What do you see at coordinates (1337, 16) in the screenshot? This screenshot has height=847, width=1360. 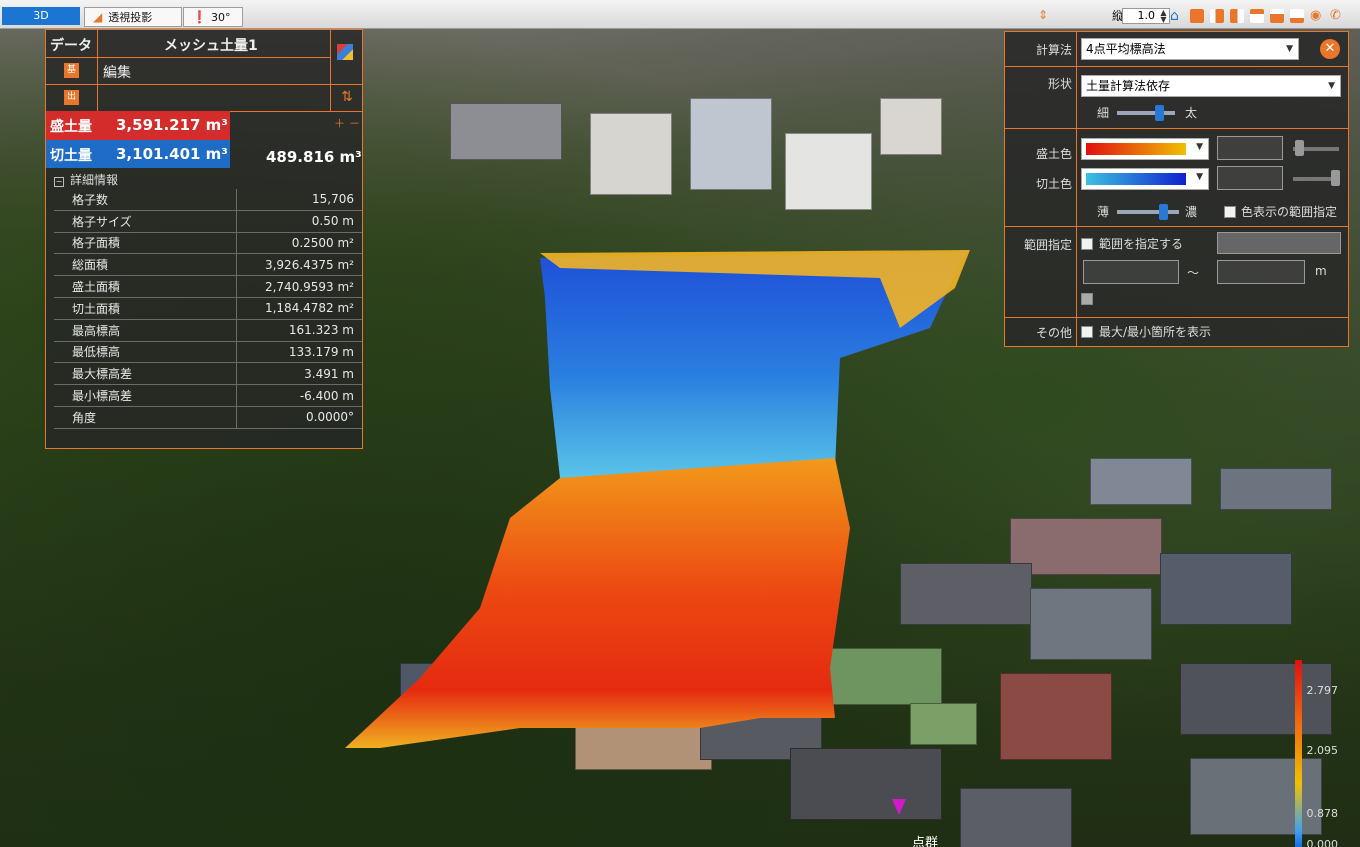 I see `phone-icon: ✆` at bounding box center [1337, 16].